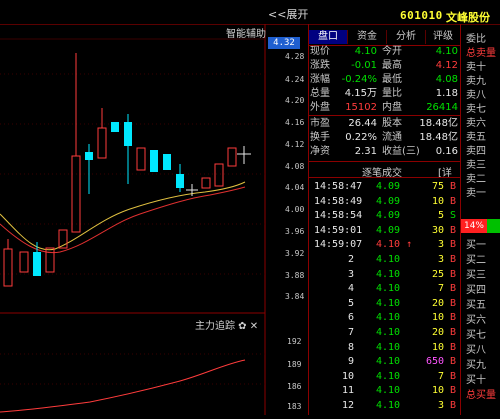 Image resolution: width=500 pixels, height=419 pixels. What do you see at coordinates (320, 79) in the screenshot?
I see `quote-label: 涨幅` at bounding box center [320, 79].